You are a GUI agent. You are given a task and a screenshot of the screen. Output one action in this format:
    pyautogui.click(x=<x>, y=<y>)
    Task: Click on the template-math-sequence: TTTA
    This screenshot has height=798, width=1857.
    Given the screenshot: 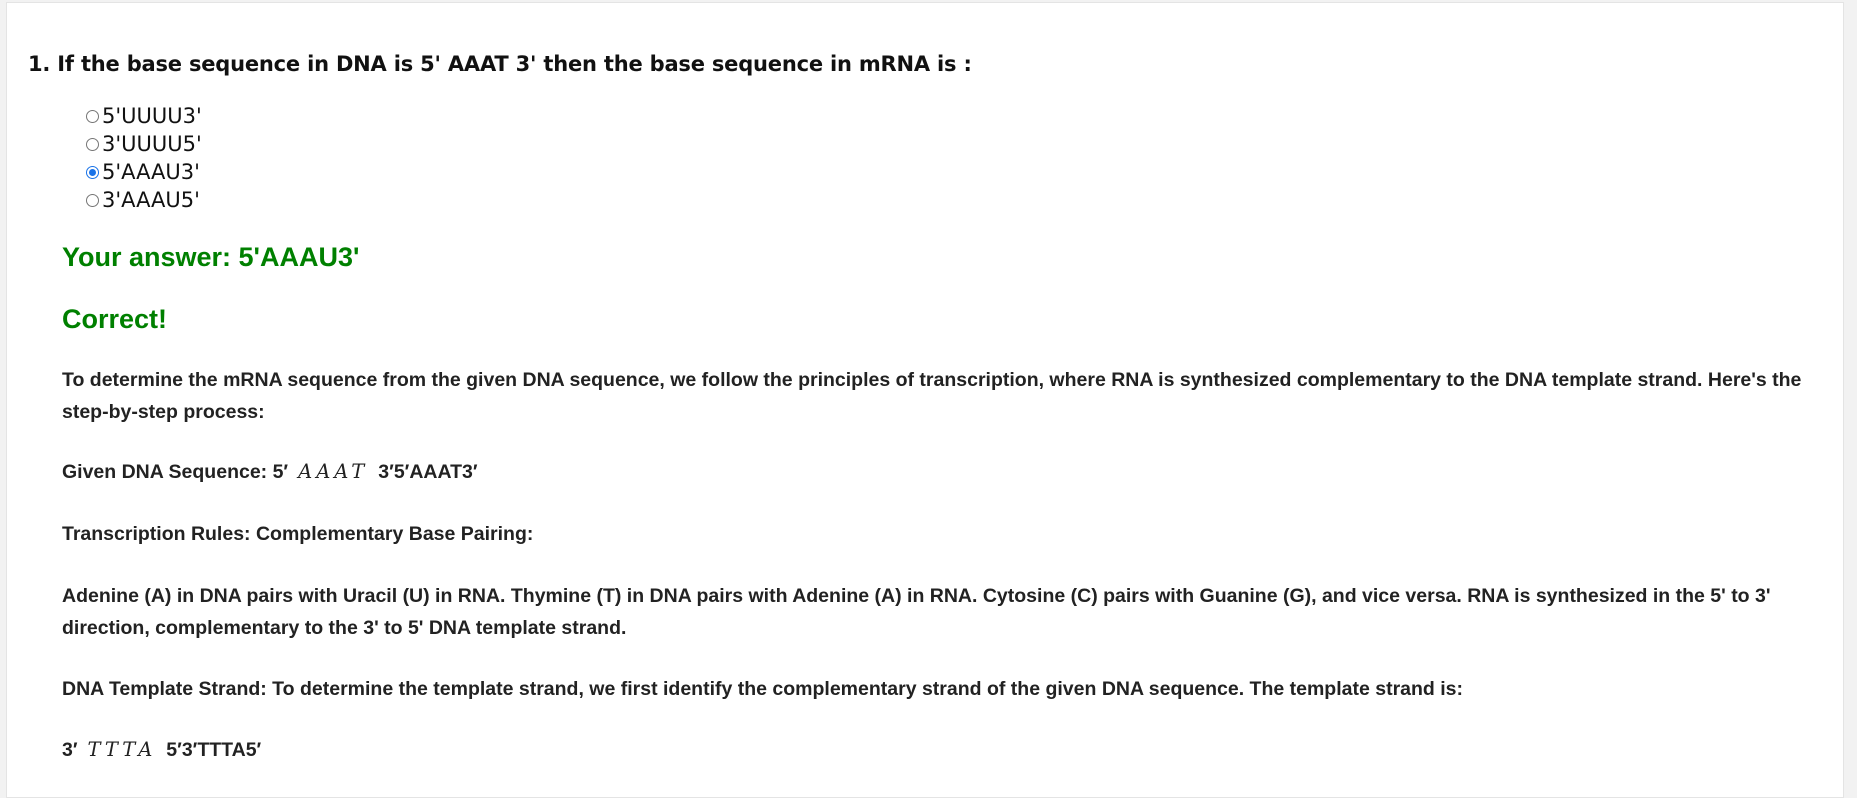 What is the action you would take?
    pyautogui.click(x=122, y=749)
    